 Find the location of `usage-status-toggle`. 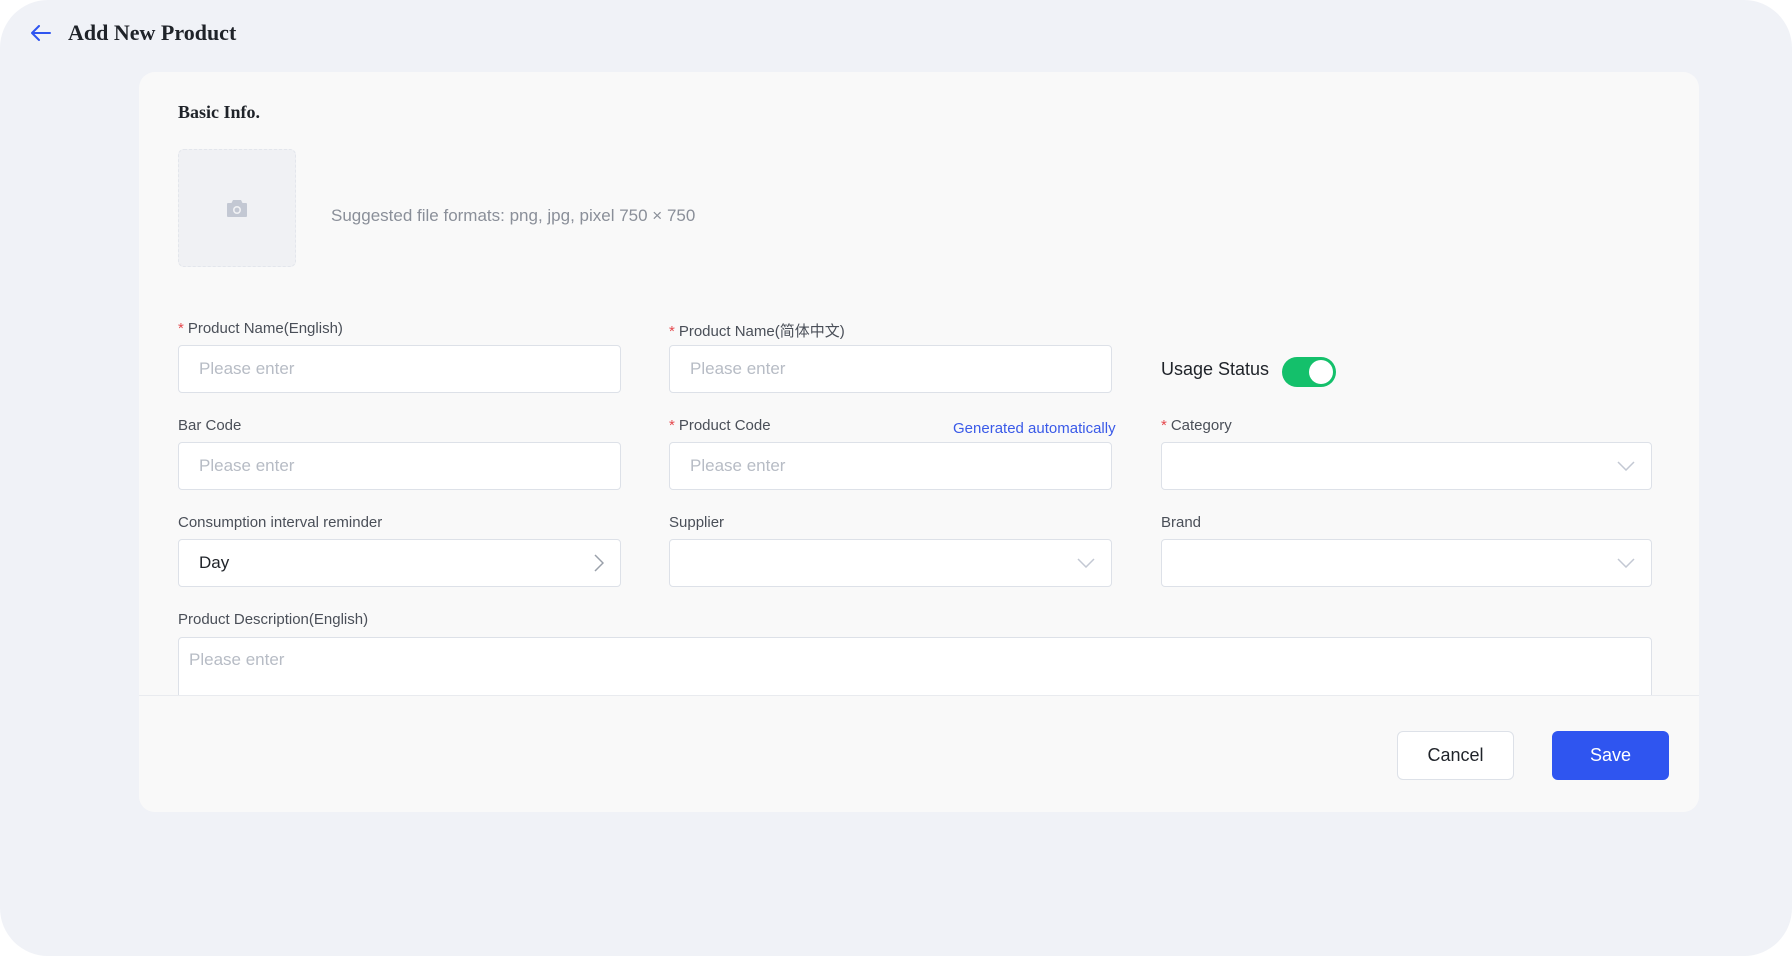

usage-status-toggle is located at coordinates (1309, 372).